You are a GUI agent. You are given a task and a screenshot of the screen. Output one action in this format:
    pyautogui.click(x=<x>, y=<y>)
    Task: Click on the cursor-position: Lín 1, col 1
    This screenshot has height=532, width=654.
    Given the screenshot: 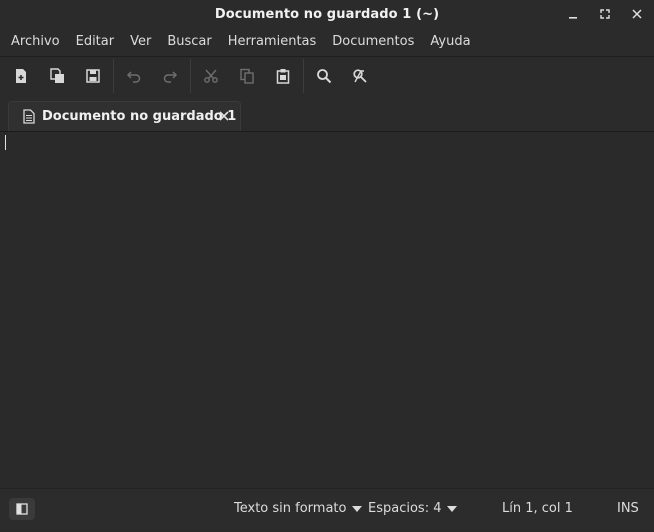 What is the action you would take?
    pyautogui.click(x=537, y=509)
    